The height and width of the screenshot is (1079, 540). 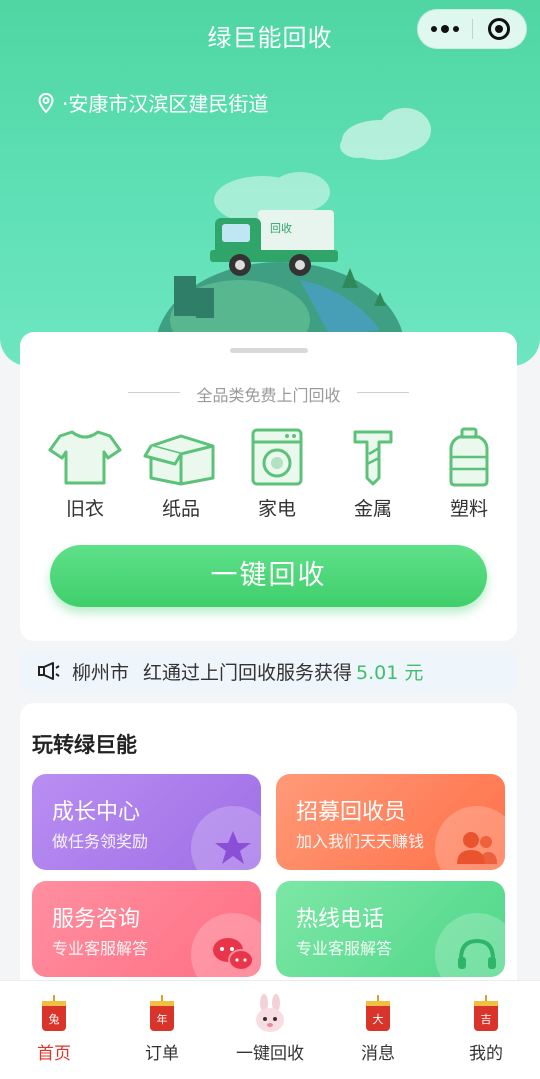 What do you see at coordinates (390, 929) in the screenshot?
I see `hotline-tile: 热线电话 专业客服解答` at bounding box center [390, 929].